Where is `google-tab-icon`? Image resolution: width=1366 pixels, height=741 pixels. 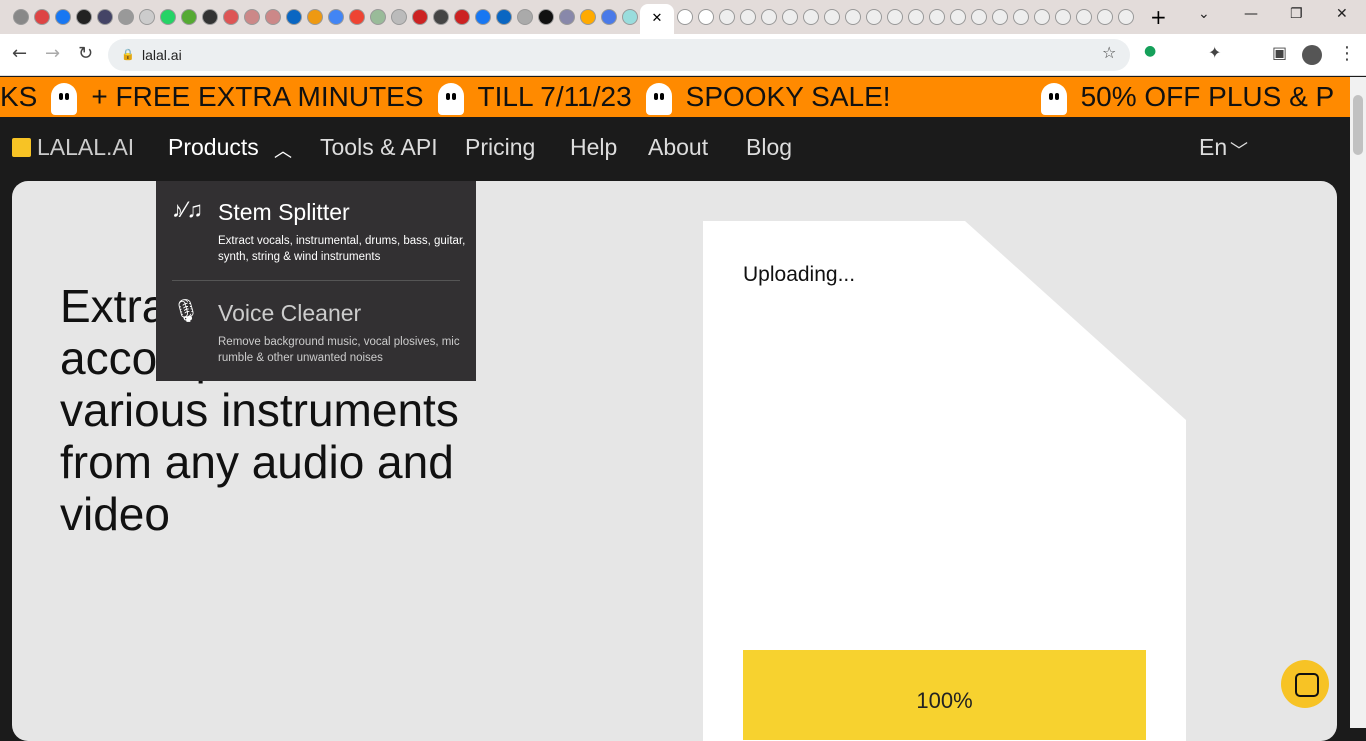 google-tab-icon is located at coordinates (335, 17).